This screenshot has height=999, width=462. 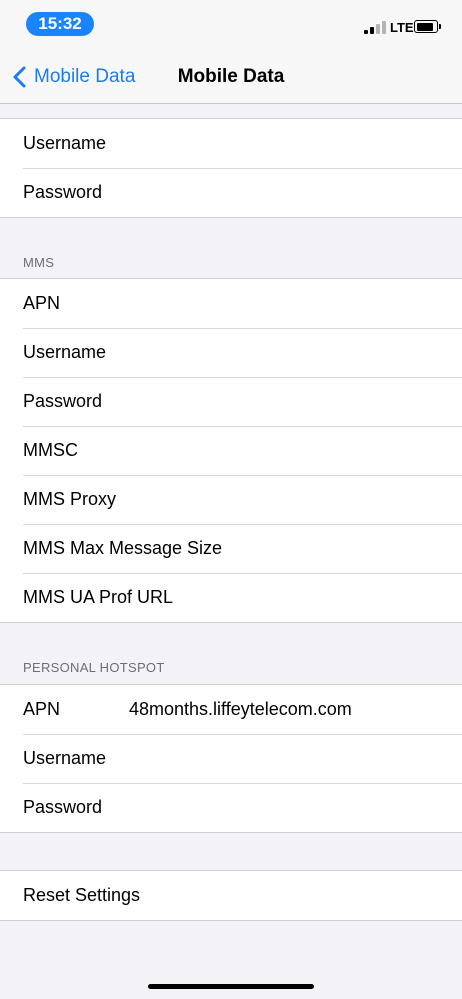 What do you see at coordinates (231, 597) in the screenshot?
I see `list-item: MMS UA Prof URL` at bounding box center [231, 597].